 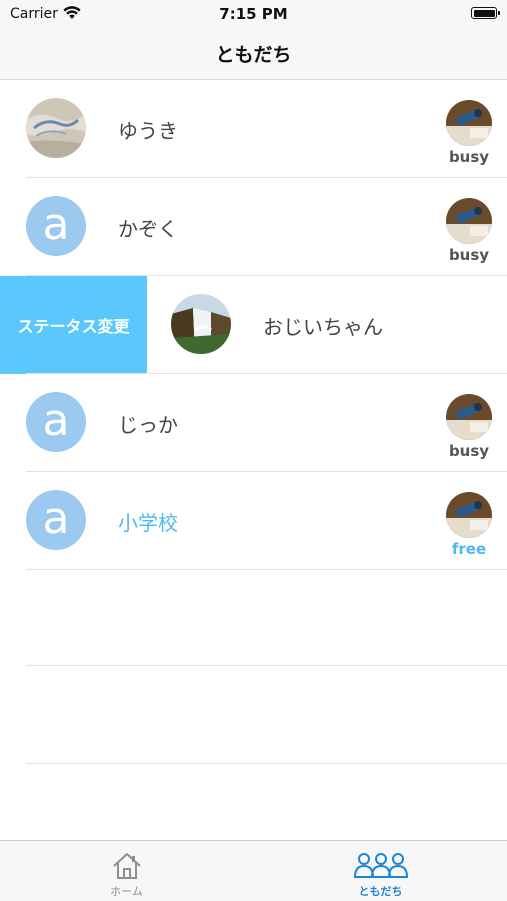 I want to click on battery-icon, so click(x=485, y=13).